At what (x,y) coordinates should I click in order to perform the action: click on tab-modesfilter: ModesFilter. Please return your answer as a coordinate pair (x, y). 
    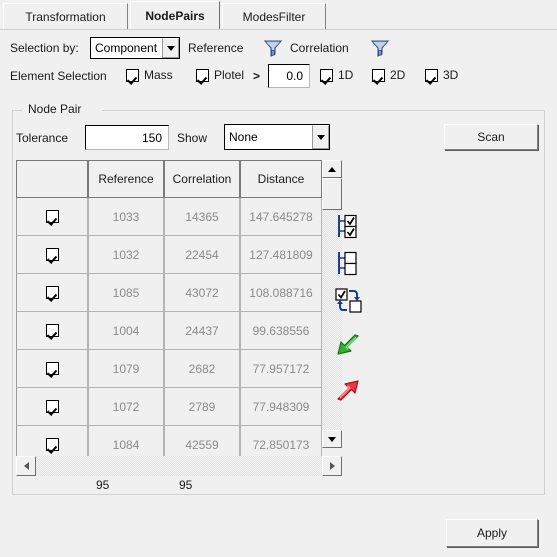
    Looking at the image, I should click on (274, 16).